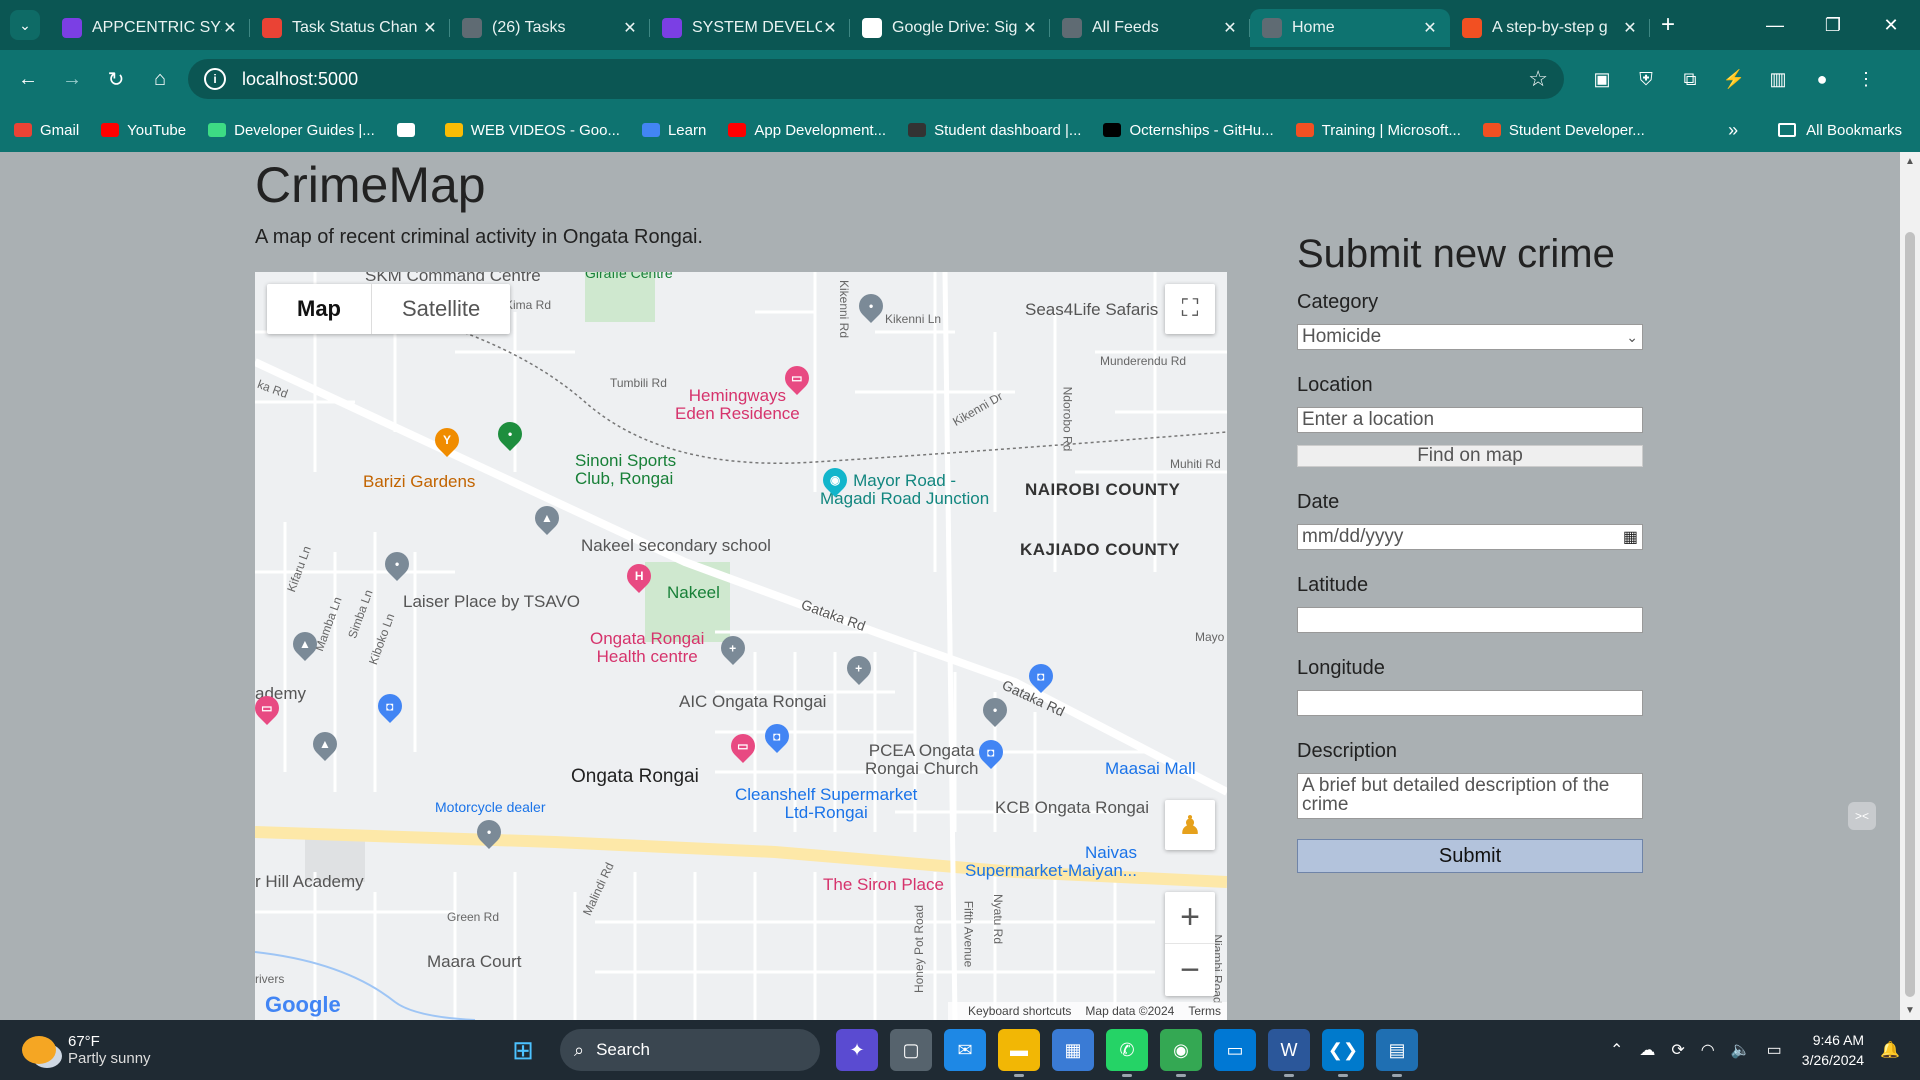 The height and width of the screenshot is (1080, 1920). What do you see at coordinates (857, 1050) in the screenshot?
I see `copilot-icon: ✦` at bounding box center [857, 1050].